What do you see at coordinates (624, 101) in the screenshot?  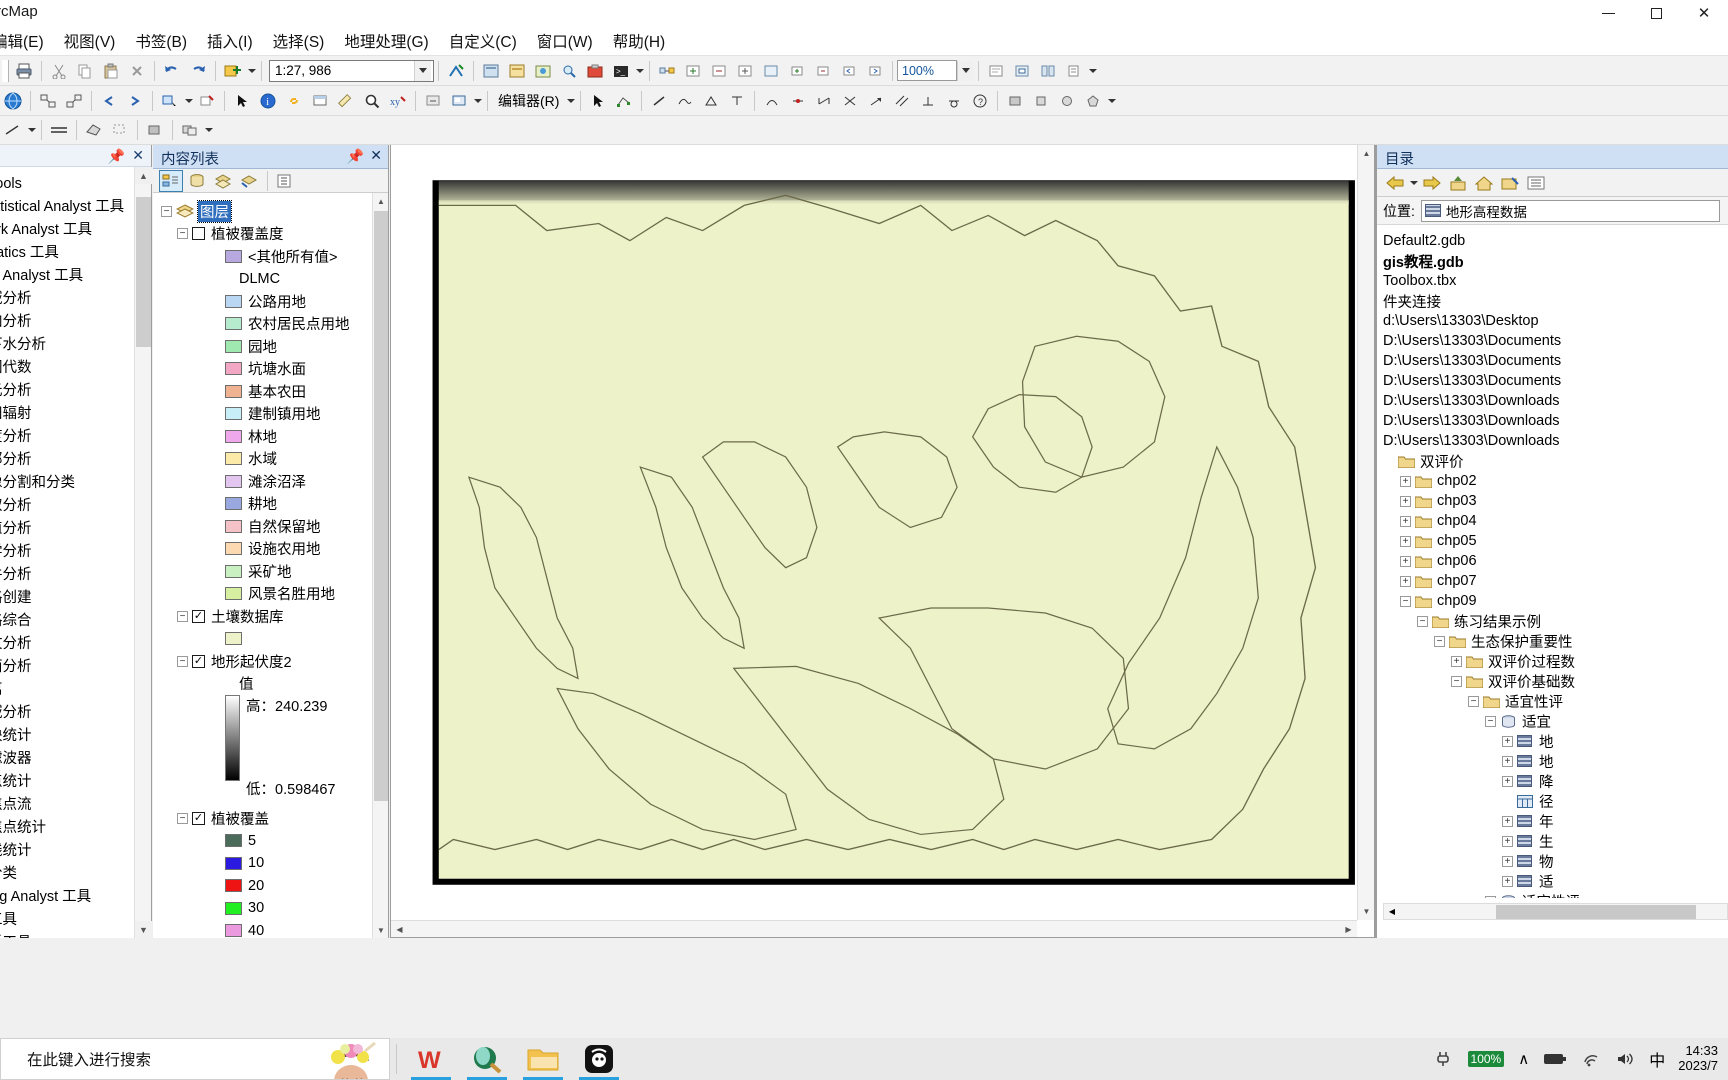 I see `edit-vertices-icon` at bounding box center [624, 101].